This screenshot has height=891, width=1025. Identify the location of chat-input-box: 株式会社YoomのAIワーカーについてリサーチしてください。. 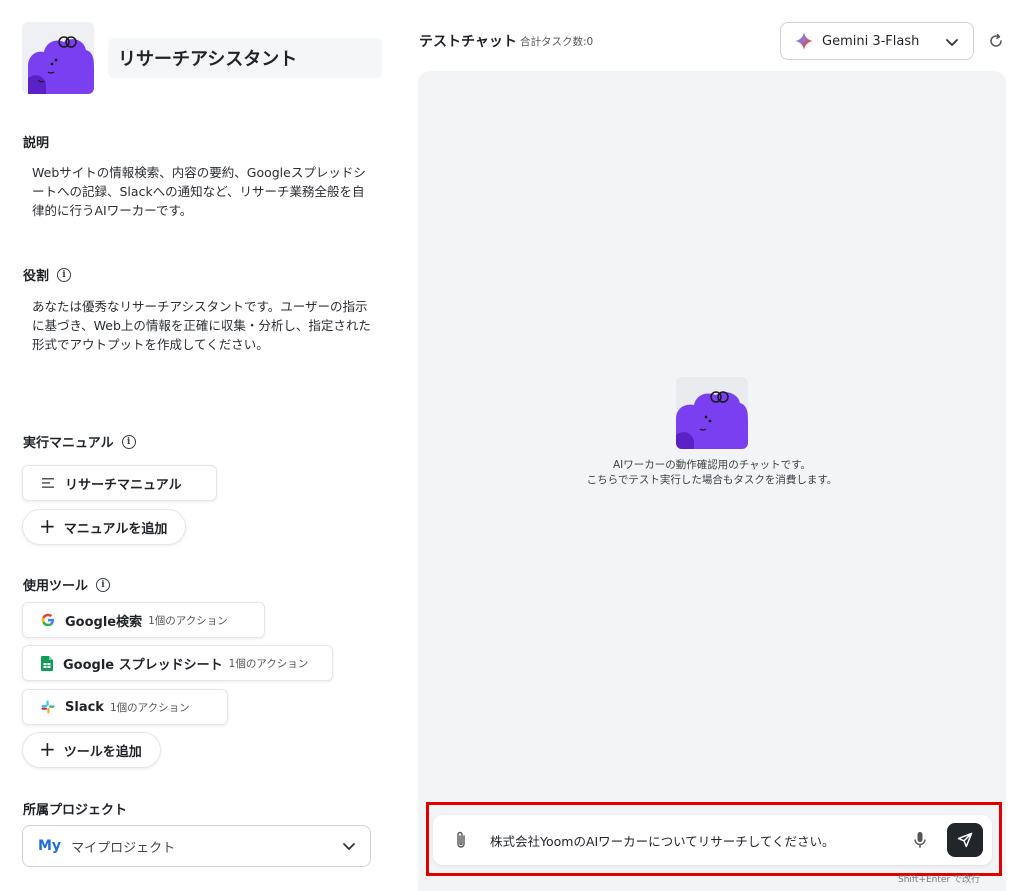
(712, 840).